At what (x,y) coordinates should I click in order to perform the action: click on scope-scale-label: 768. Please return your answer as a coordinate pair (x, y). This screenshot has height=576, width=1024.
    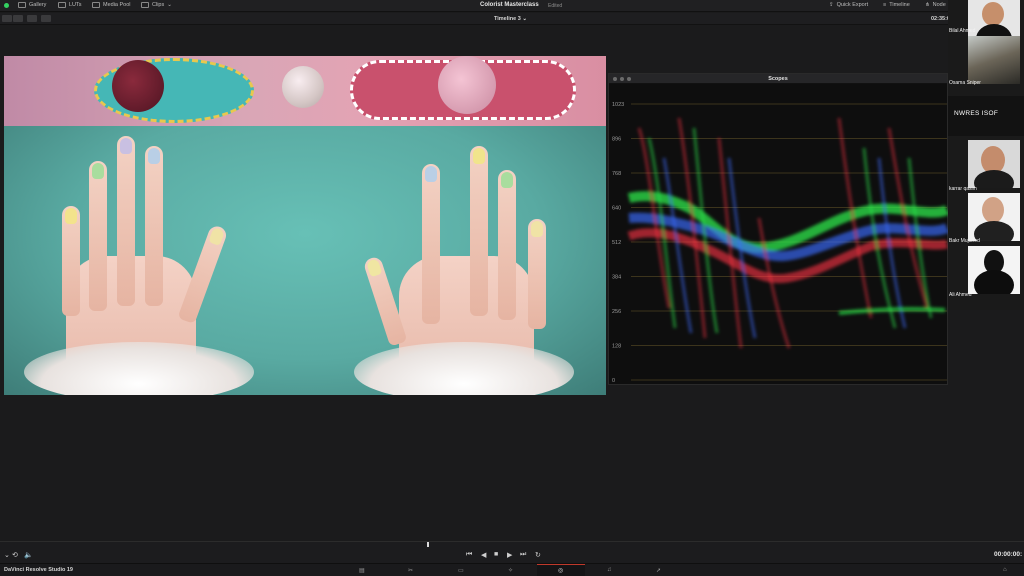
    Looking at the image, I should click on (616, 174).